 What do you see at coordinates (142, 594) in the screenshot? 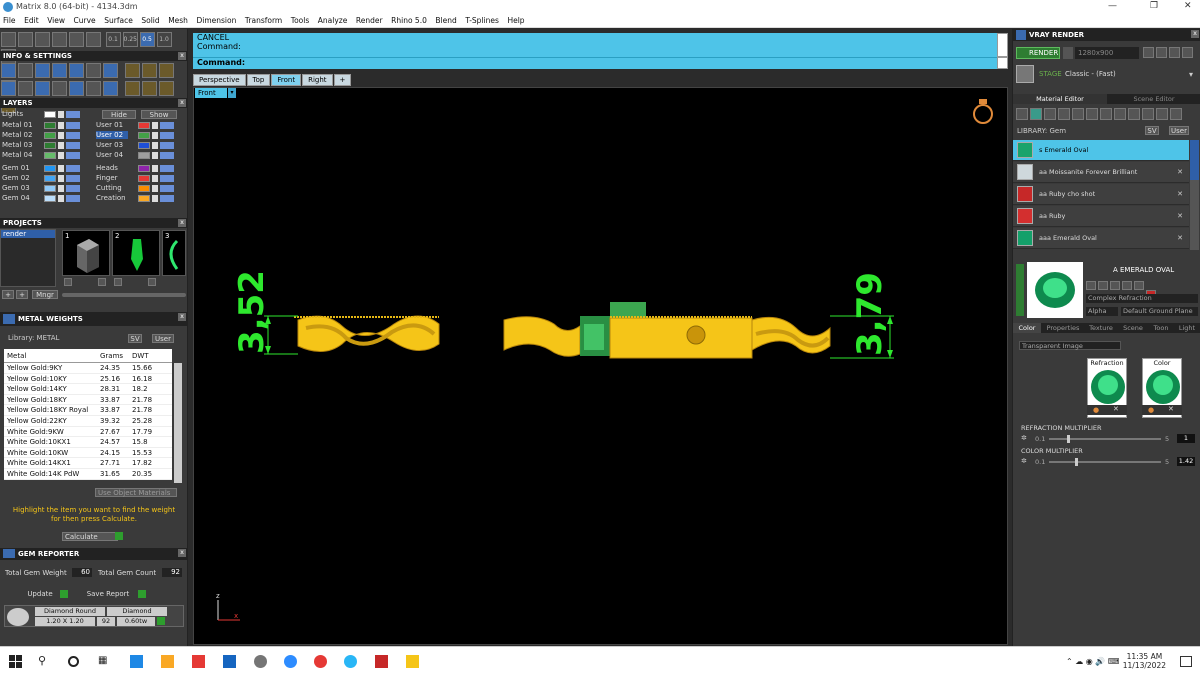
I see `save-report-go-icon` at bounding box center [142, 594].